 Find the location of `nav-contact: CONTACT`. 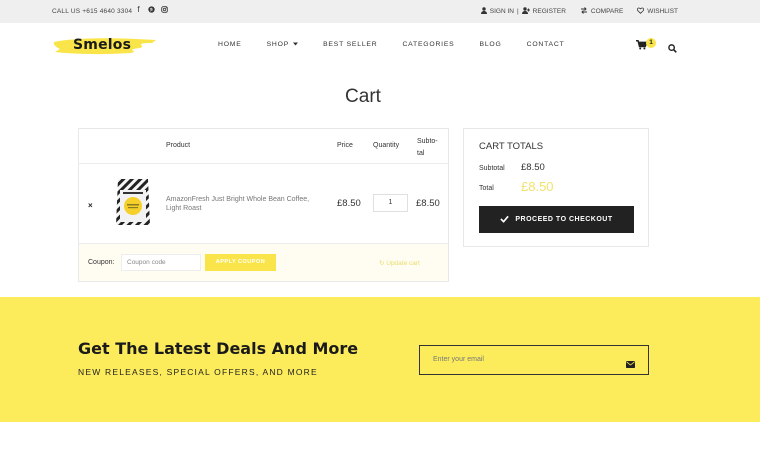

nav-contact: CONTACT is located at coordinates (546, 44).